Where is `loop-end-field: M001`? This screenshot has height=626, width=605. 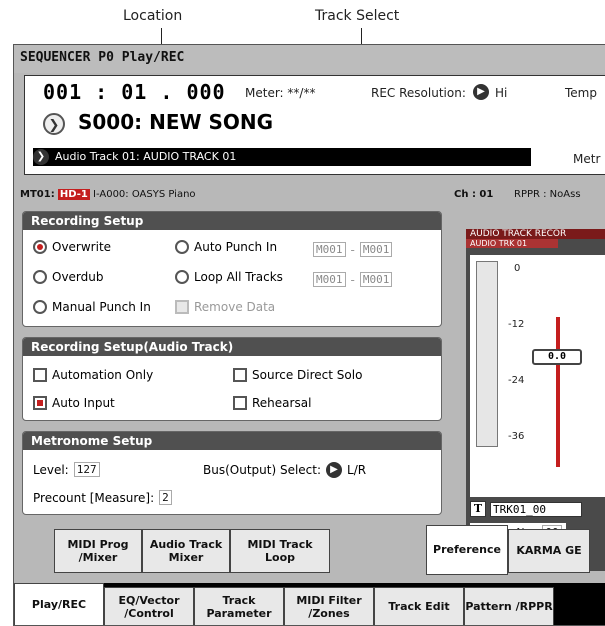 loop-end-field: M001 is located at coordinates (376, 279).